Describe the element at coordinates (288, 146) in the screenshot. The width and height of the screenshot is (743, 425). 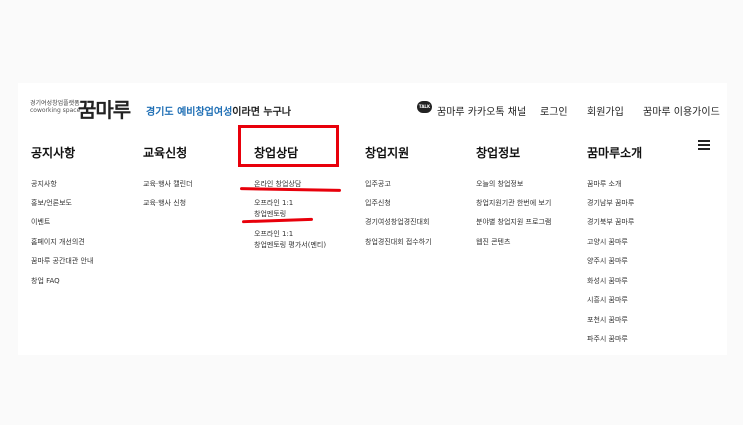
I see `annotation-highlight-box` at that location.